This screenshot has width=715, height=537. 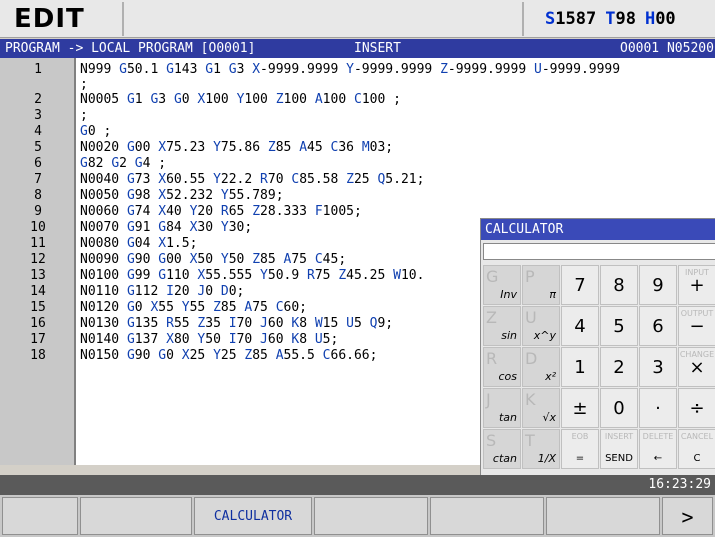 What do you see at coordinates (544, 335) in the screenshot?
I see `key-label: x^y` at bounding box center [544, 335].